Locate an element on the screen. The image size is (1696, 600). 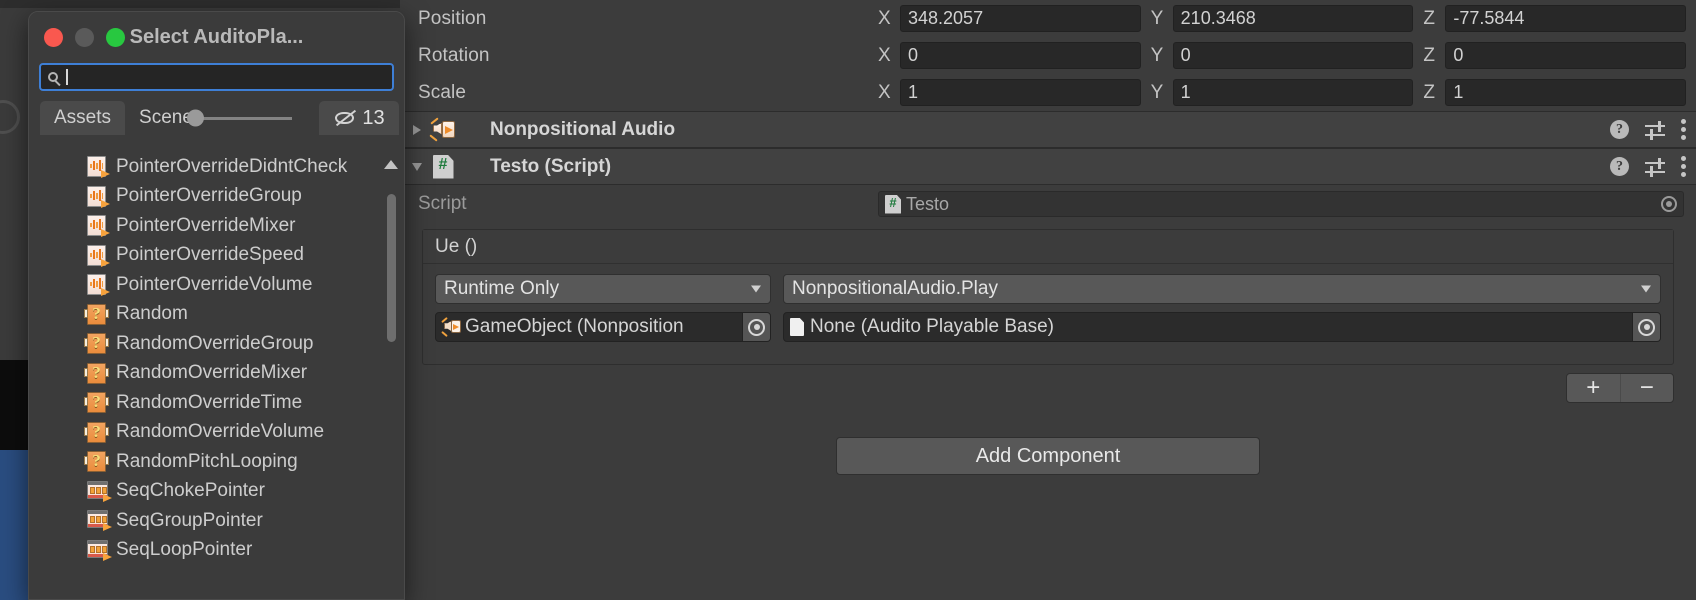
position-z-input: -77.5844 is located at coordinates (1566, 18).